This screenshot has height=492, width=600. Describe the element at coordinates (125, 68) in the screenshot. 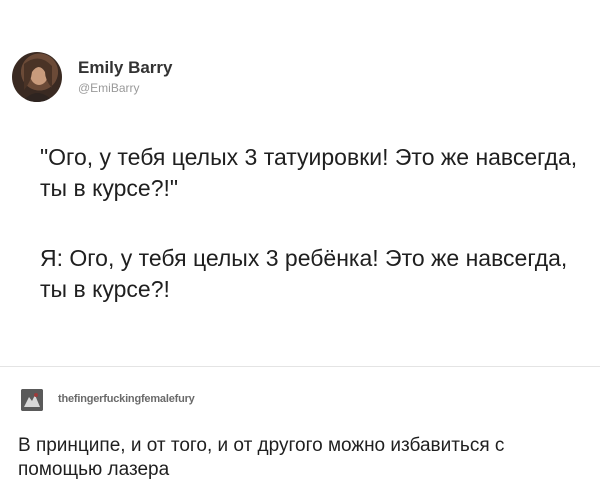

I see `author-display-name: Emily Barry` at that location.